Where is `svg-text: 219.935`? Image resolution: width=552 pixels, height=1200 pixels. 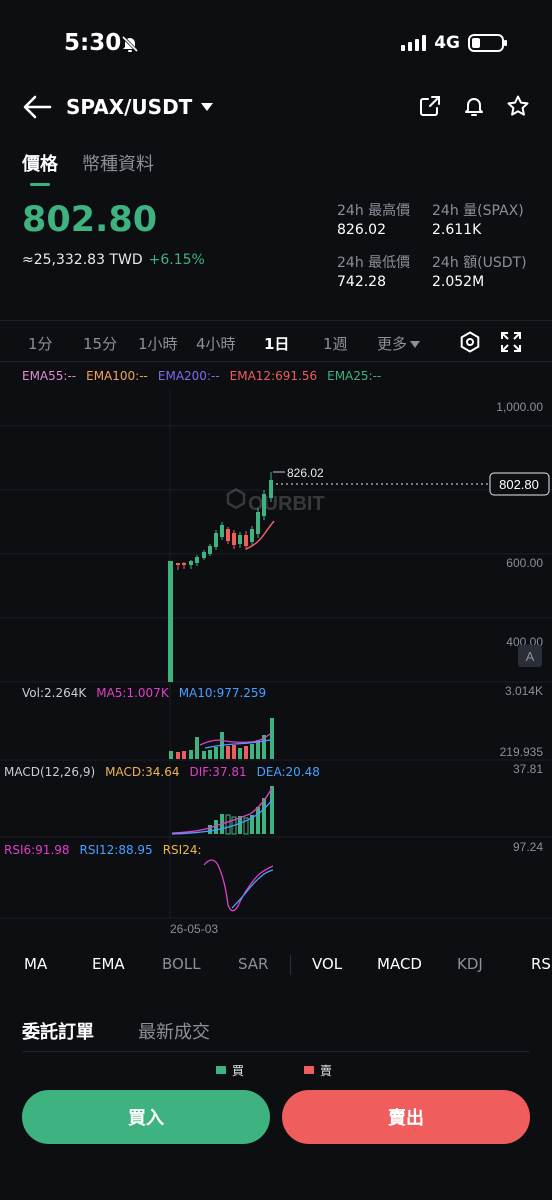 svg-text: 219.935 is located at coordinates (522, 752).